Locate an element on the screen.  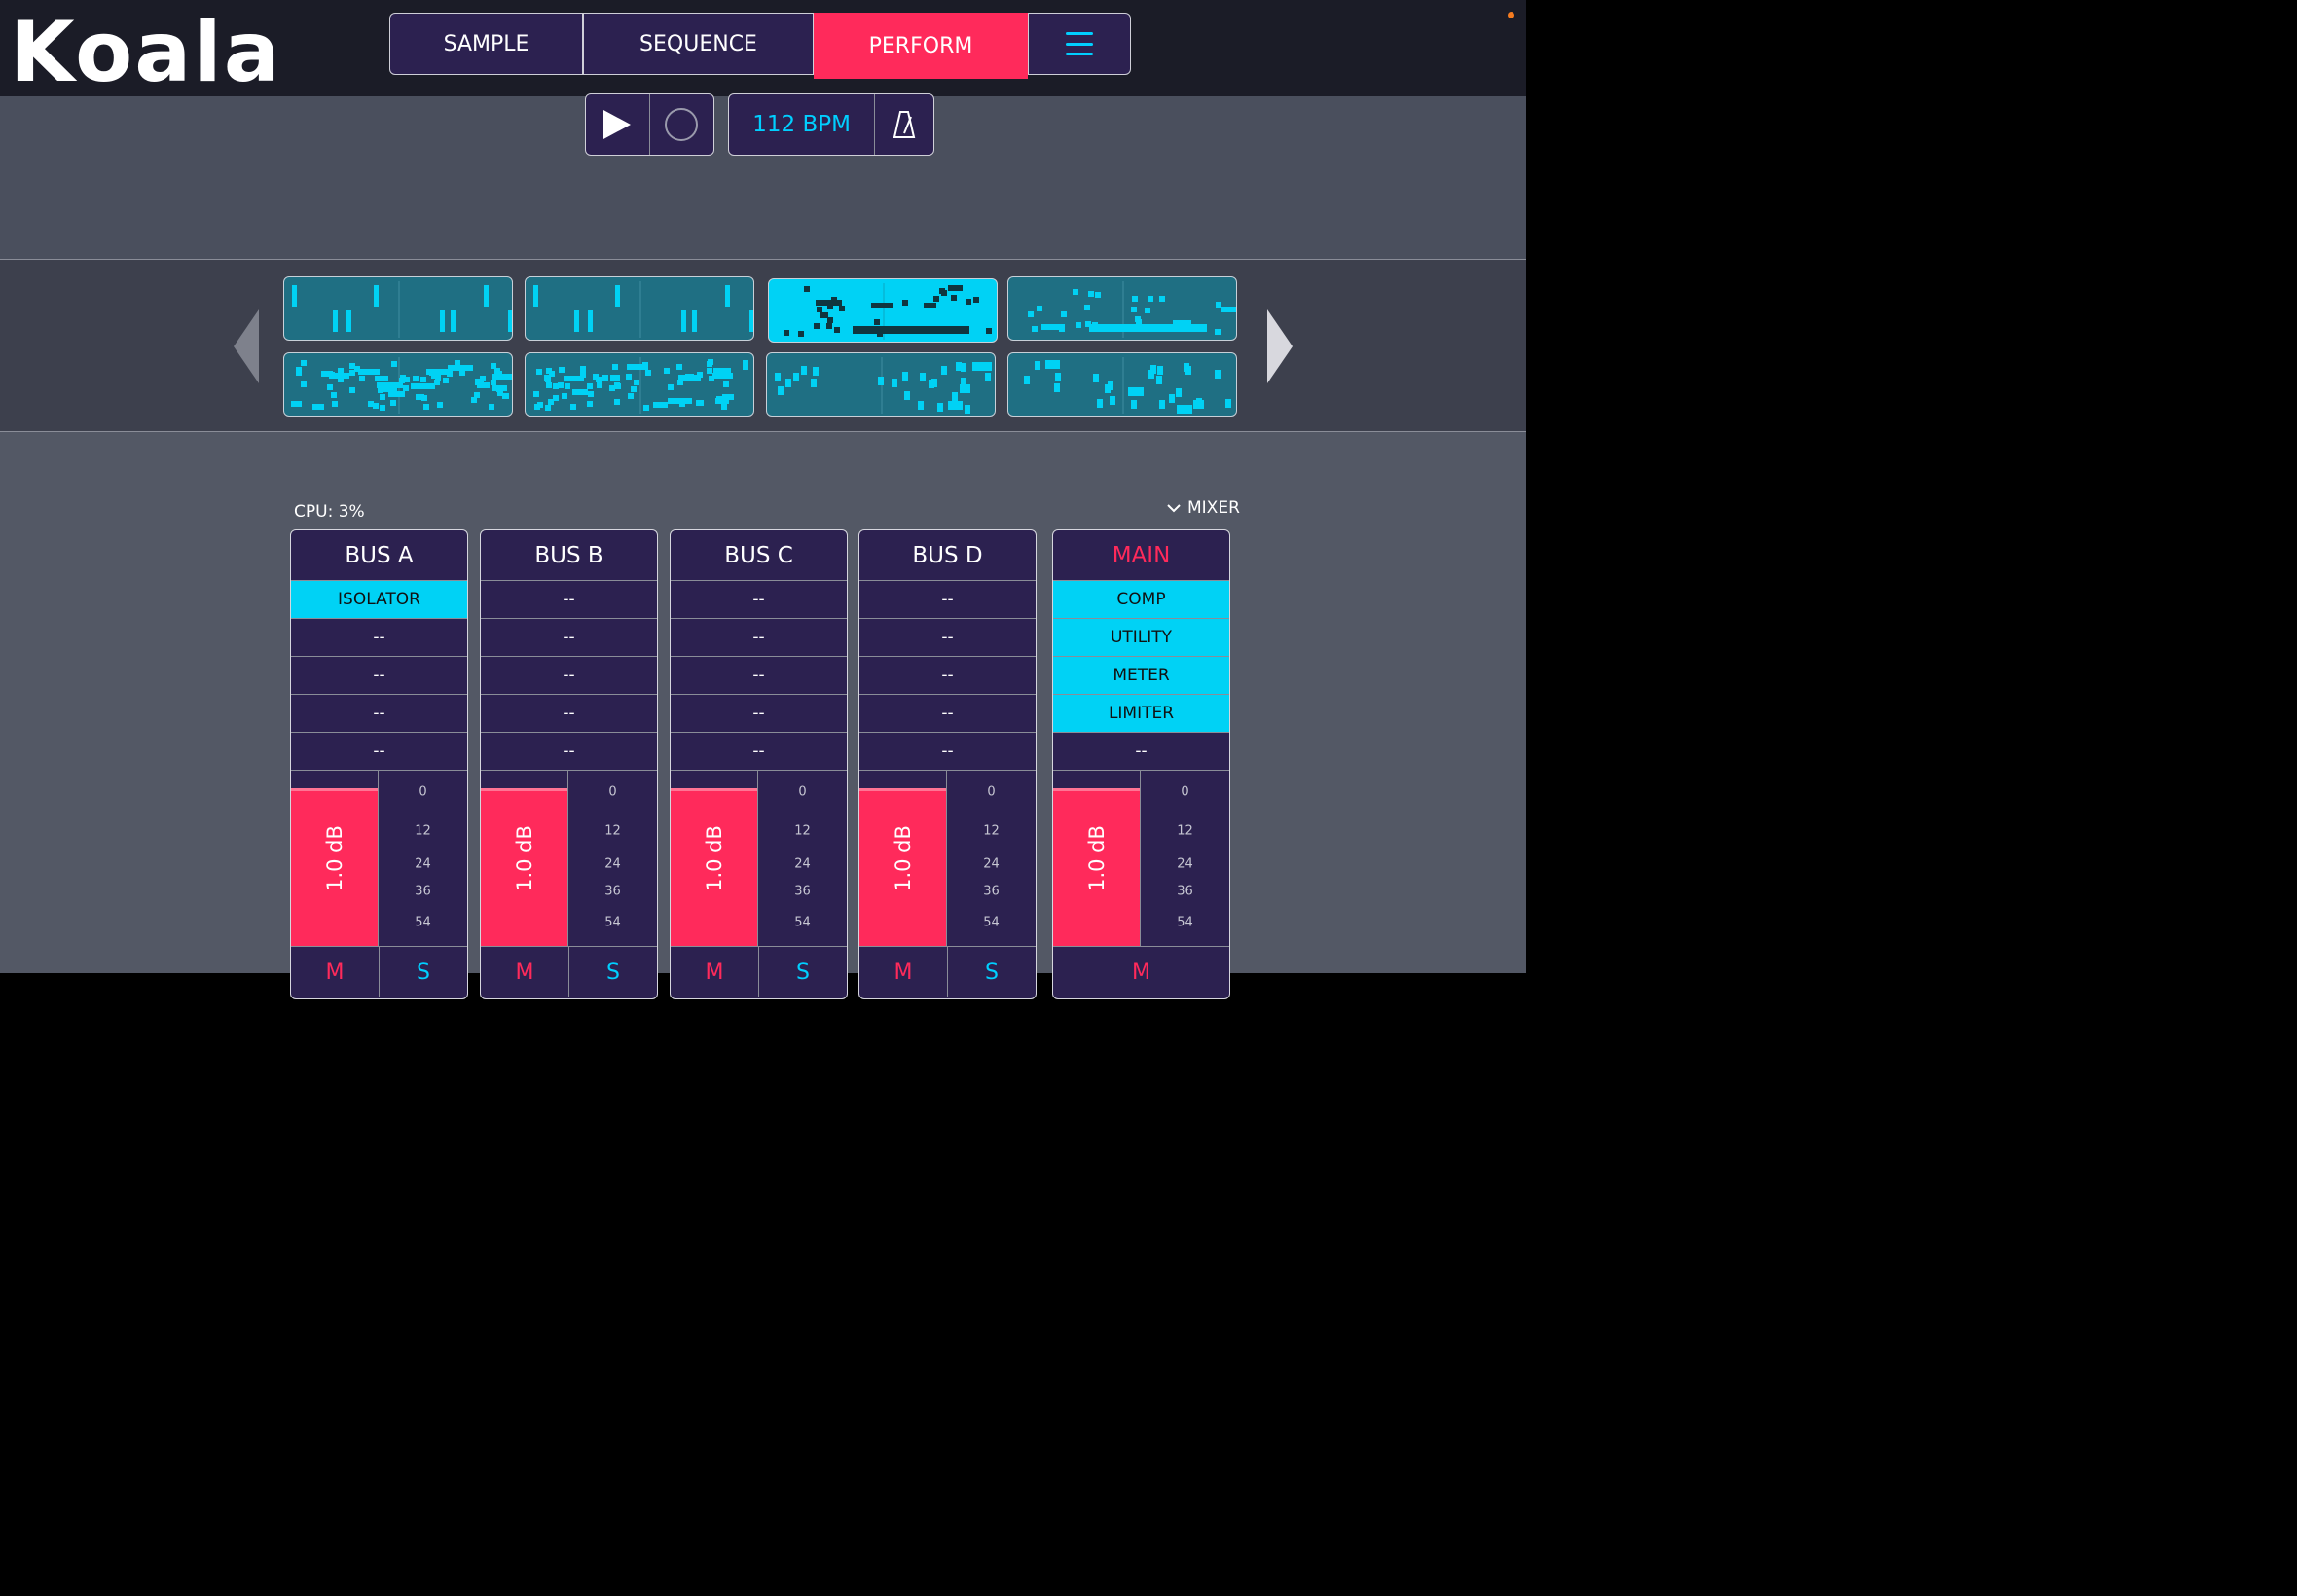
chevron-right-icon is located at coordinates (1279, 346).